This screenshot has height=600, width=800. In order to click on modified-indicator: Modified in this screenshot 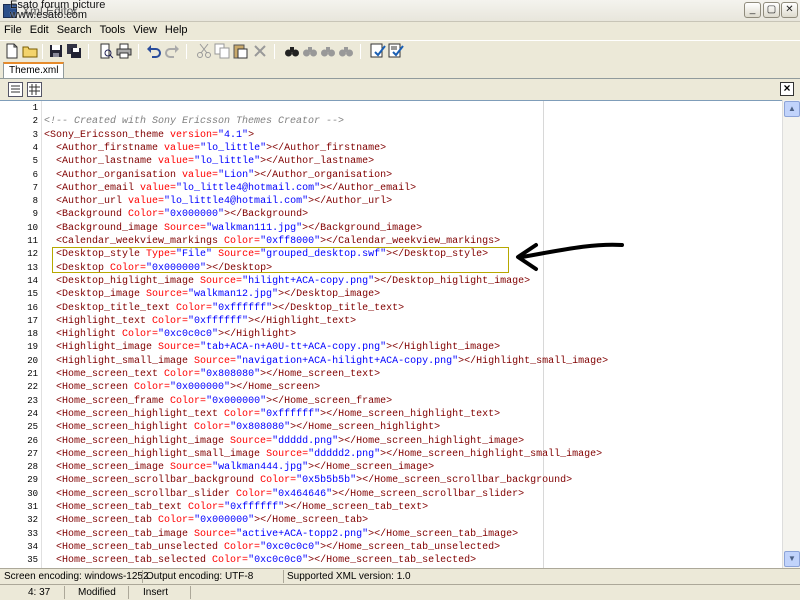, I will do `click(97, 592)`.